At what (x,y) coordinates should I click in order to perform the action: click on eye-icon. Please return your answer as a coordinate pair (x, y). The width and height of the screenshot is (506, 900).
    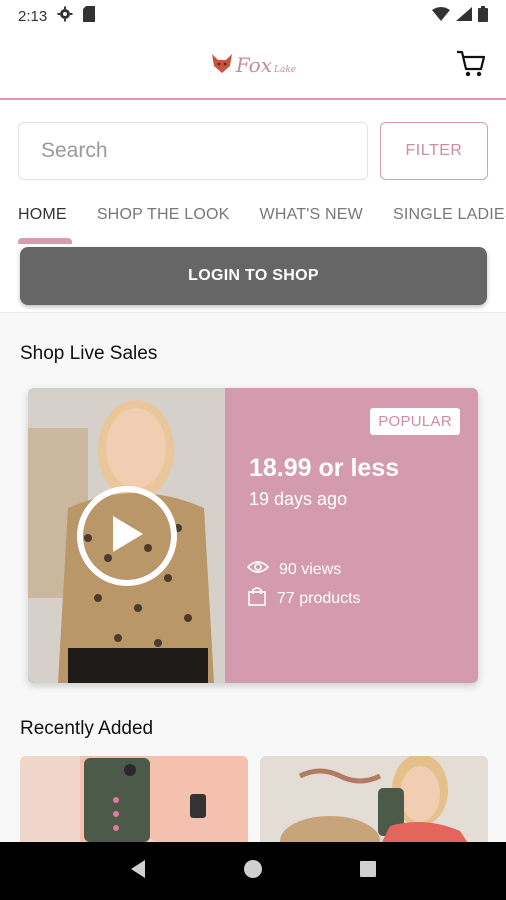
    Looking at the image, I should click on (258, 569).